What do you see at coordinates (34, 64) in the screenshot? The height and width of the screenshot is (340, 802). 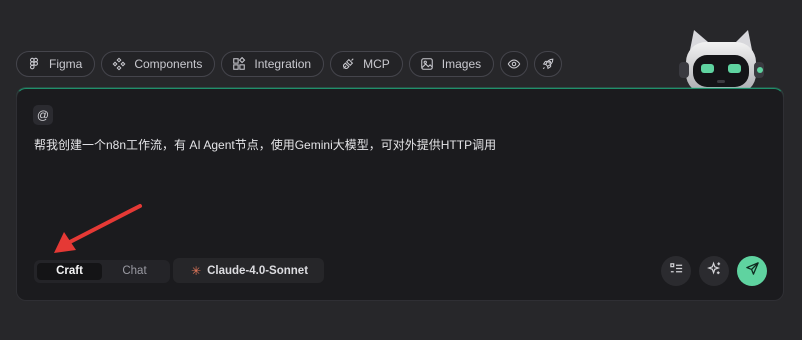 I see `figma-icon` at bounding box center [34, 64].